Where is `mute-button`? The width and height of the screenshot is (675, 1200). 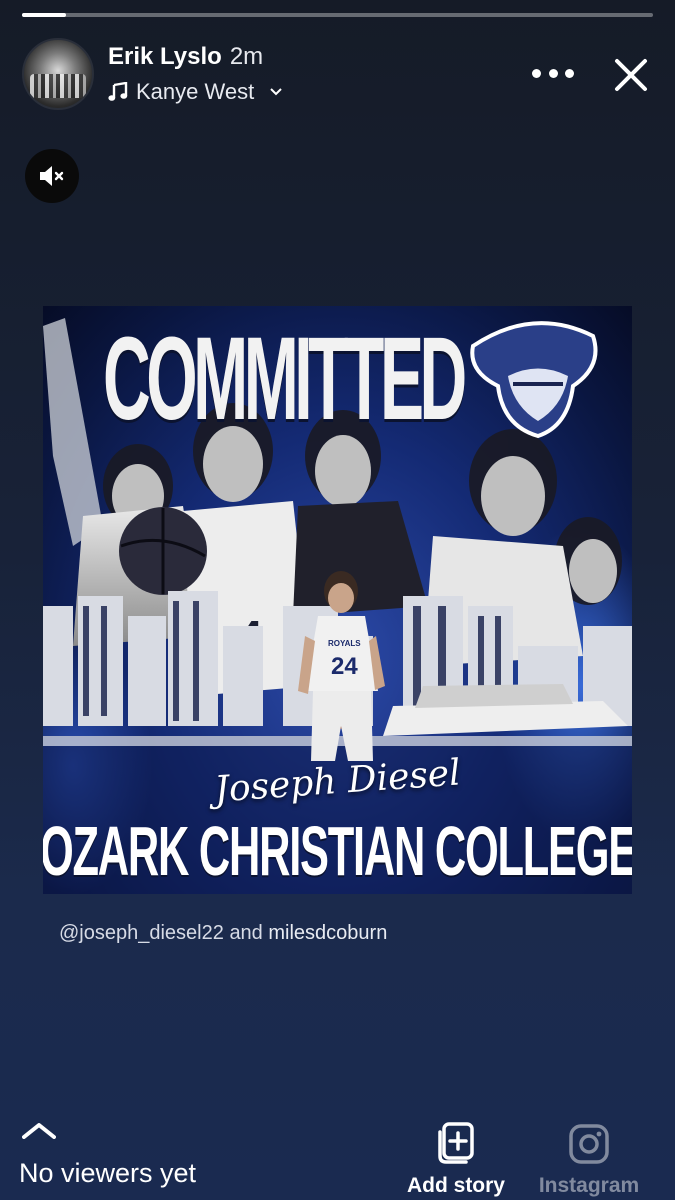
mute-button is located at coordinates (52, 176).